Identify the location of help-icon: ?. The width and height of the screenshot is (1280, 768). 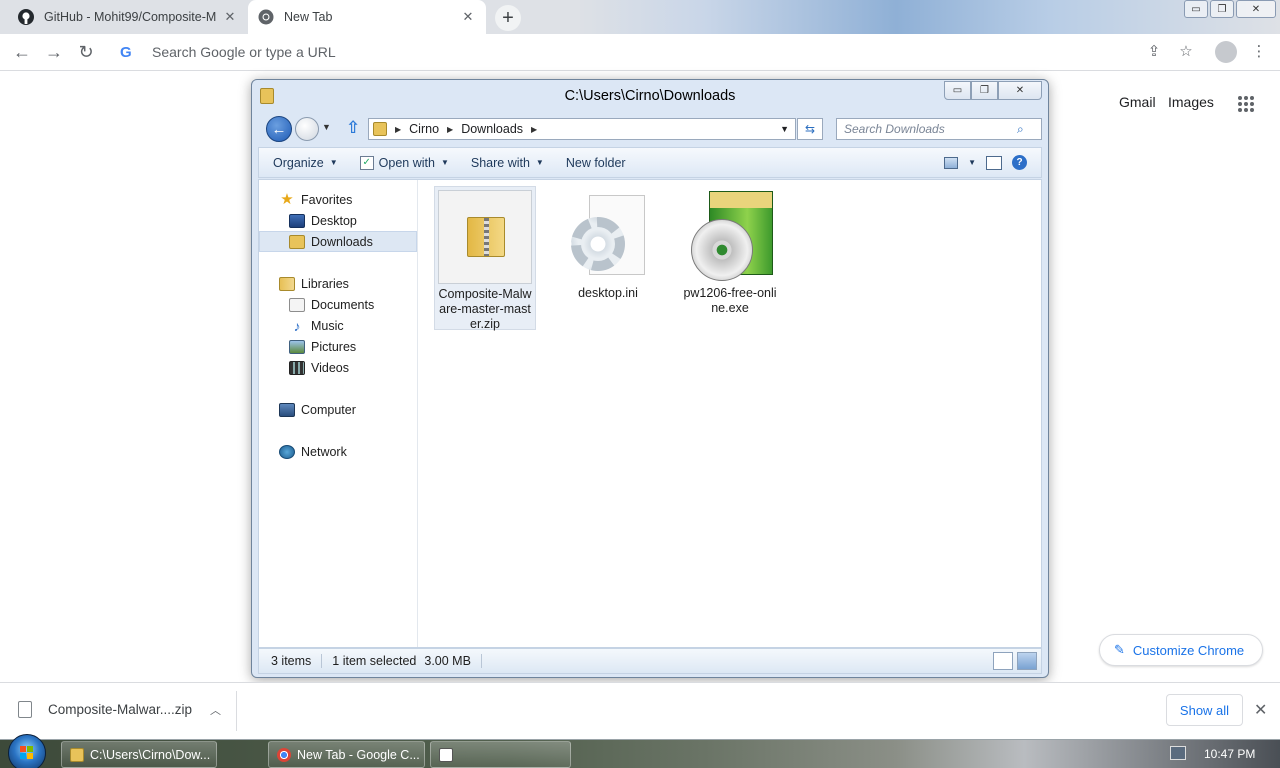
(1019, 162).